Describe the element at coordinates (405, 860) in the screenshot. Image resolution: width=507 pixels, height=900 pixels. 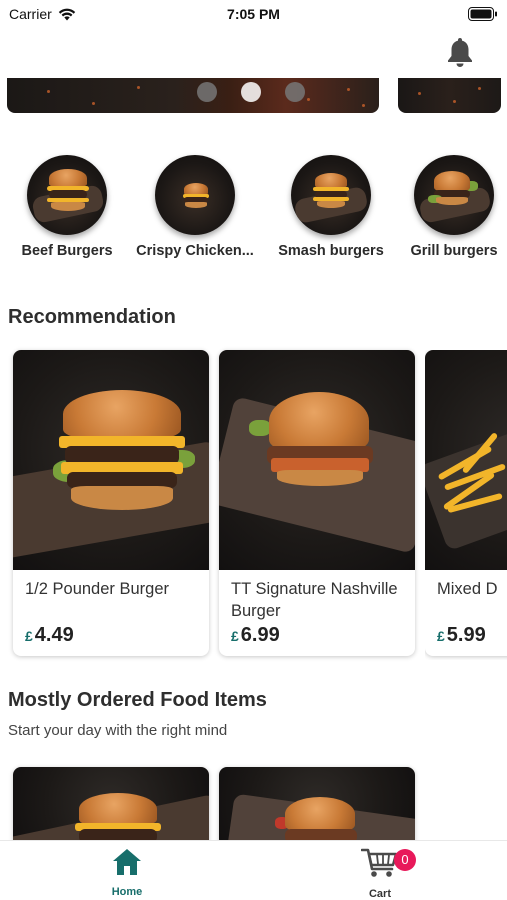
I see `cart-count-badge: 0` at that location.